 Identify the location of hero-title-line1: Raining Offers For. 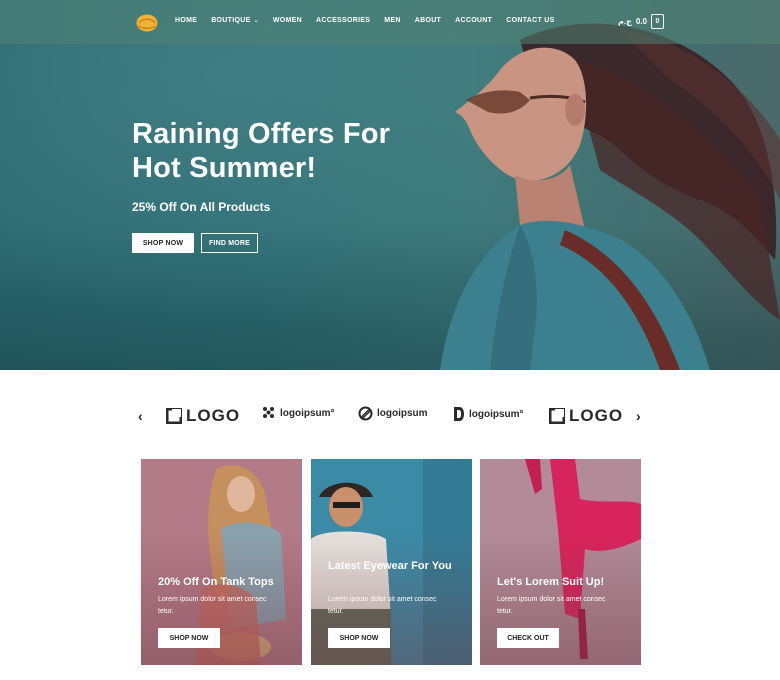
(261, 134).